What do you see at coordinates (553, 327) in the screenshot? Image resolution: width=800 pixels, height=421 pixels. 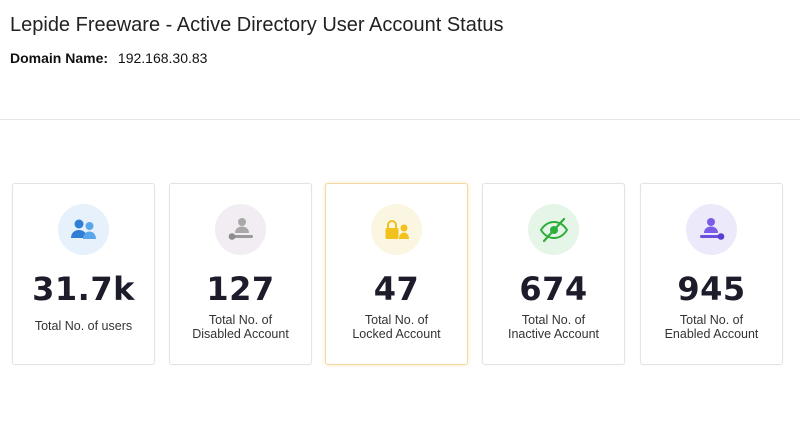 I see `card-caption: Total No. of Inactive Account` at bounding box center [553, 327].